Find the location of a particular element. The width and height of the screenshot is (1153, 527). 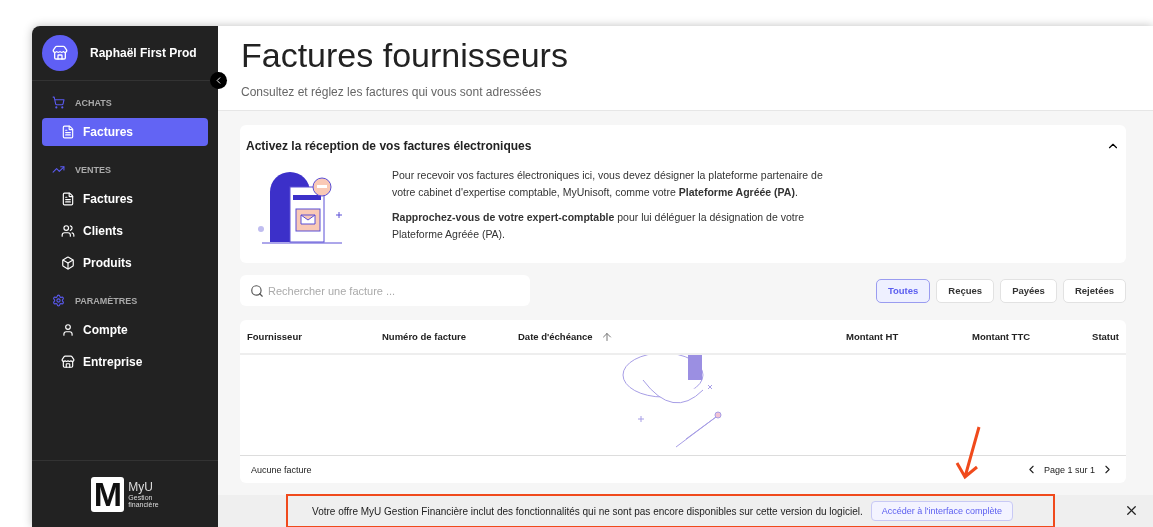

section-title: VENTES is located at coordinates (93, 169).